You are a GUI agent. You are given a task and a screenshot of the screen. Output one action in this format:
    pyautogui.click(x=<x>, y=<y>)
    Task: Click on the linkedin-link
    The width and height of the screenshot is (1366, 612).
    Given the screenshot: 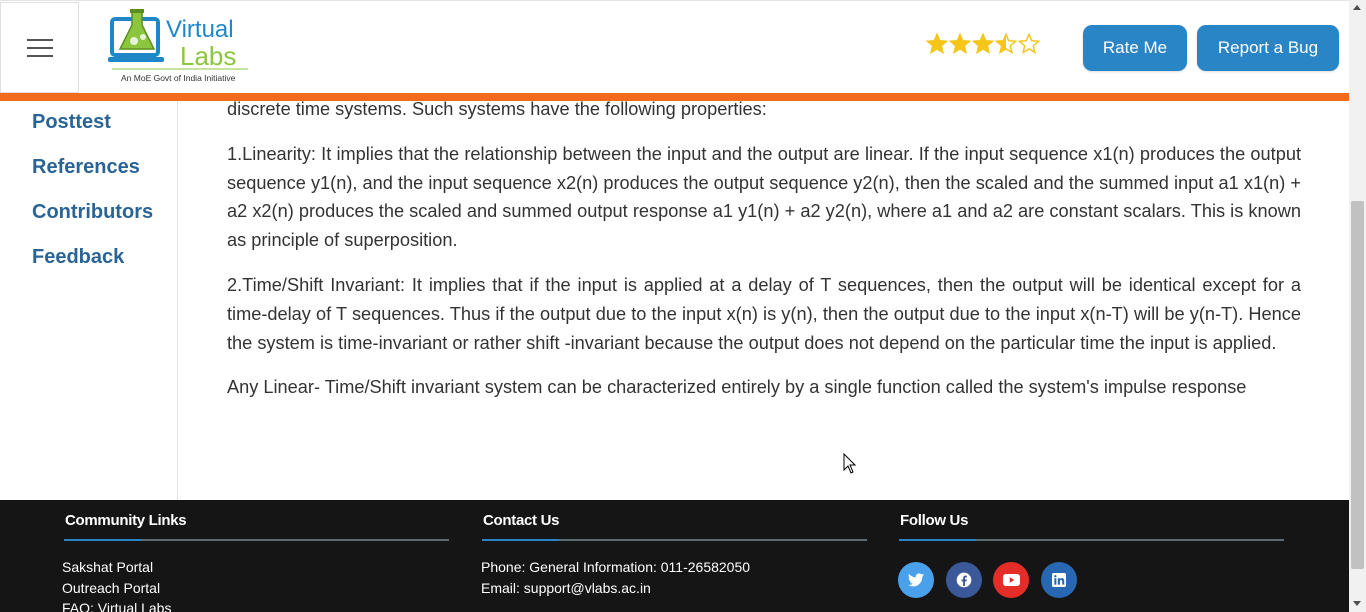 What is the action you would take?
    pyautogui.click(x=1059, y=580)
    